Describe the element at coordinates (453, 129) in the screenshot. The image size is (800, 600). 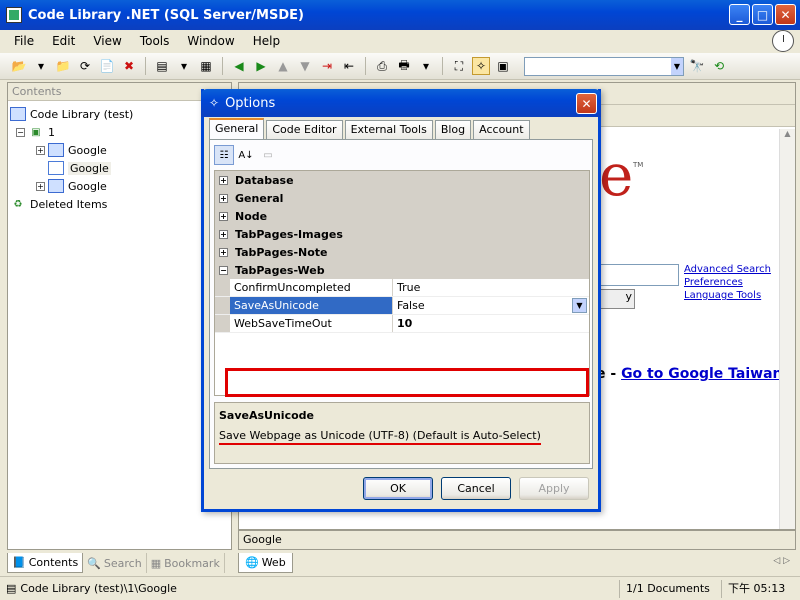
I see `tab-blog: Blog` at that location.